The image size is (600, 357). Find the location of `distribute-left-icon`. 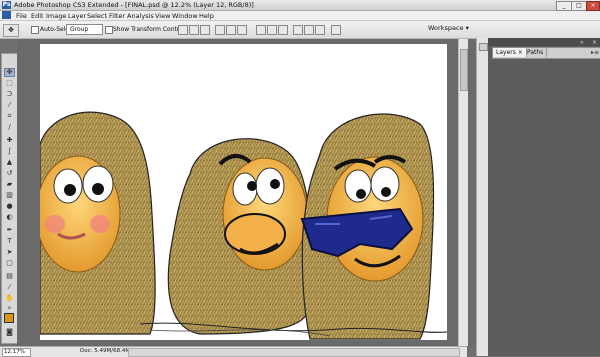

distribute-left-icon is located at coordinates (298, 30).